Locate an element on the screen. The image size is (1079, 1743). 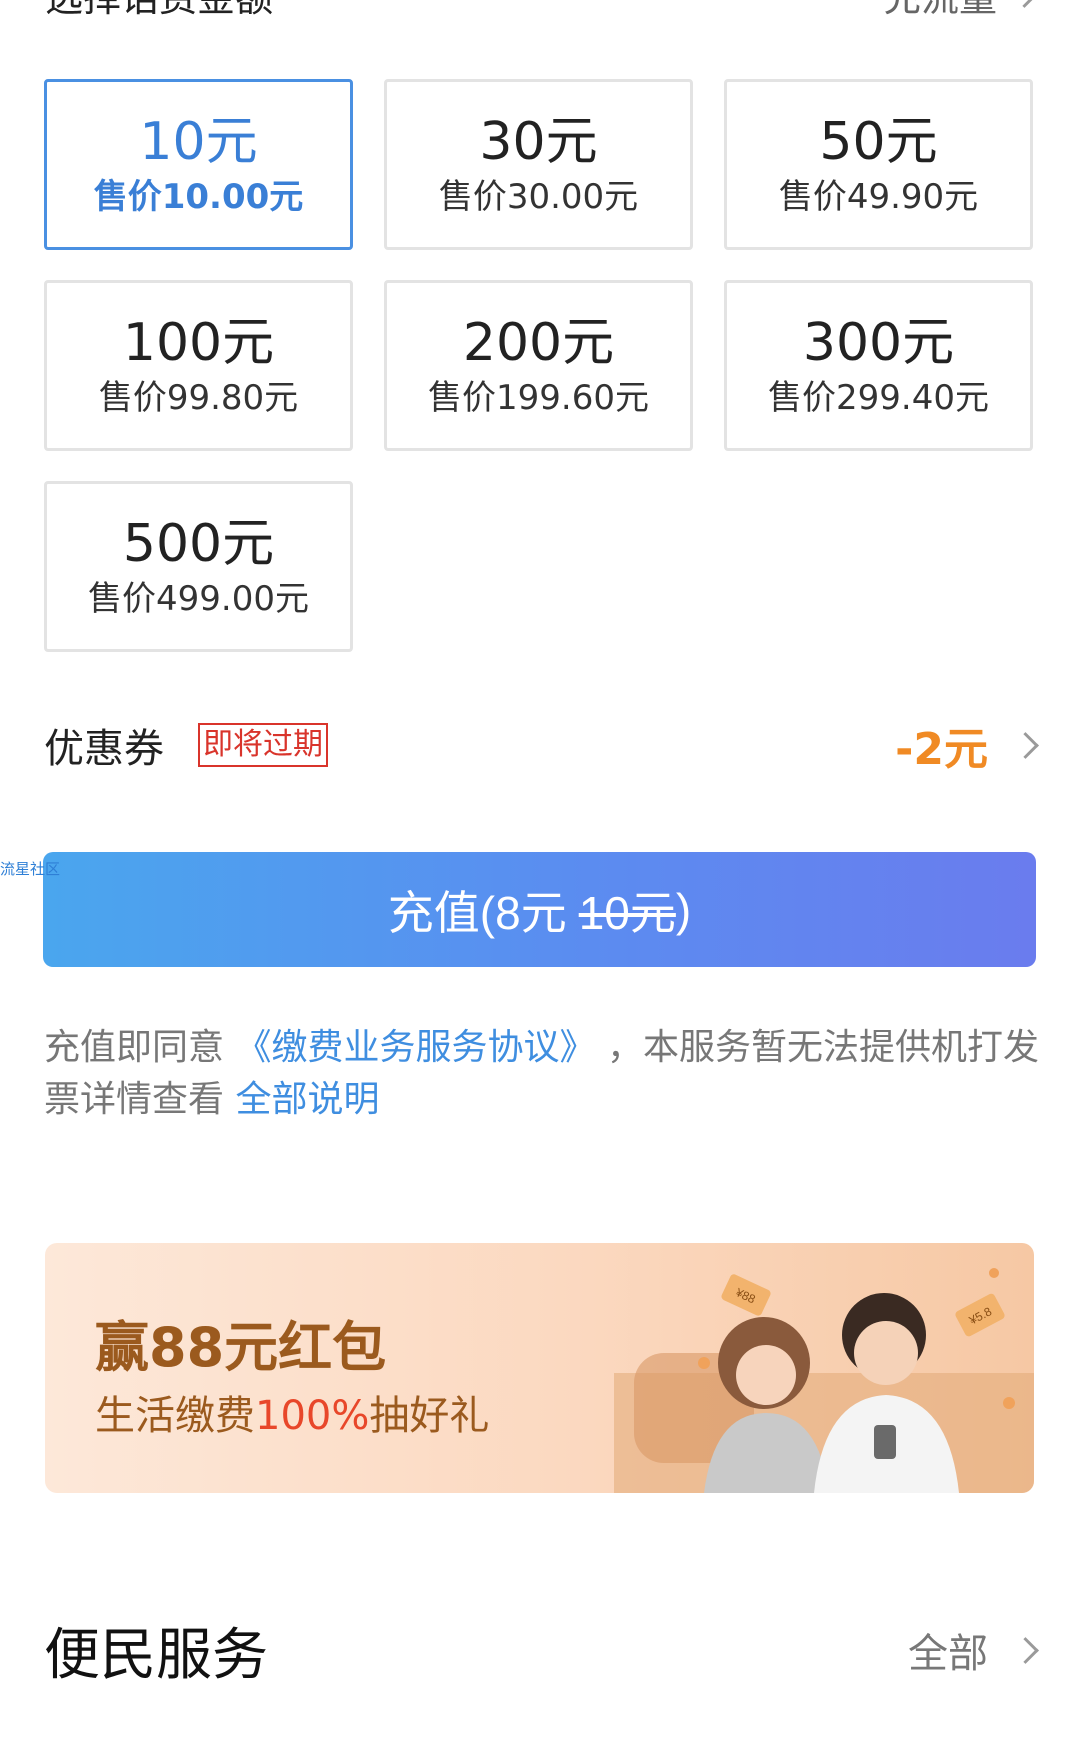
services-heading: 便民服务 is located at coordinates (156, 1655).